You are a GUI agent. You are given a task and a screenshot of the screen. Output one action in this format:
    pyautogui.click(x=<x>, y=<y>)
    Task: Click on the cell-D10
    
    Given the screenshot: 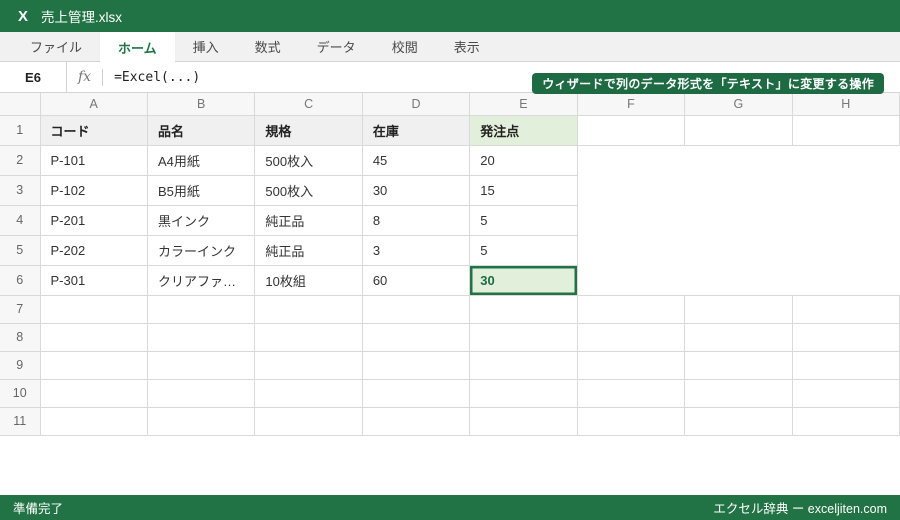 What is the action you would take?
    pyautogui.click(x=416, y=393)
    